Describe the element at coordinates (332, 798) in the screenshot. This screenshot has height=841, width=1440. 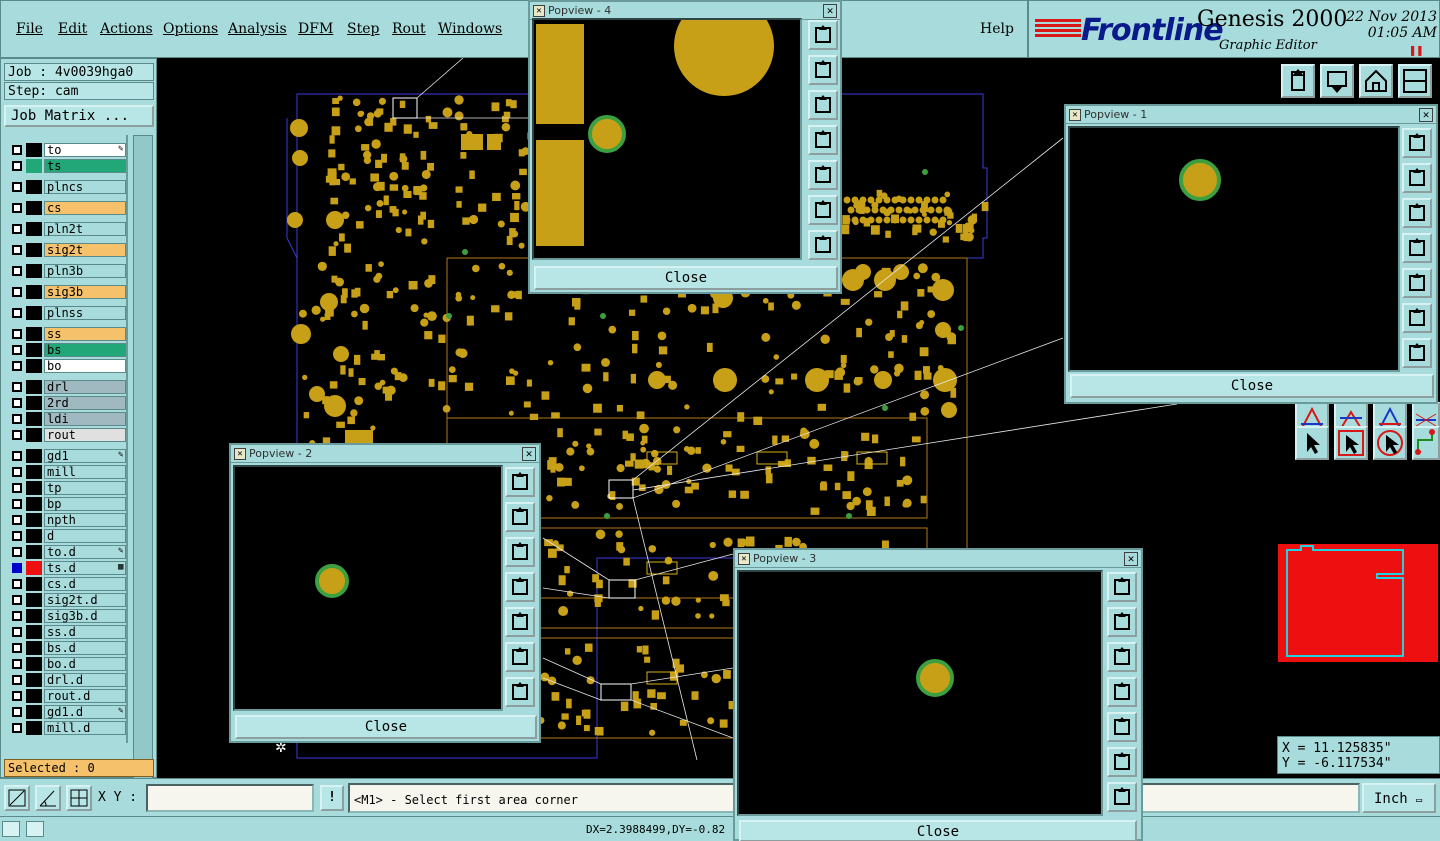
I see `execute-button: !` at that location.